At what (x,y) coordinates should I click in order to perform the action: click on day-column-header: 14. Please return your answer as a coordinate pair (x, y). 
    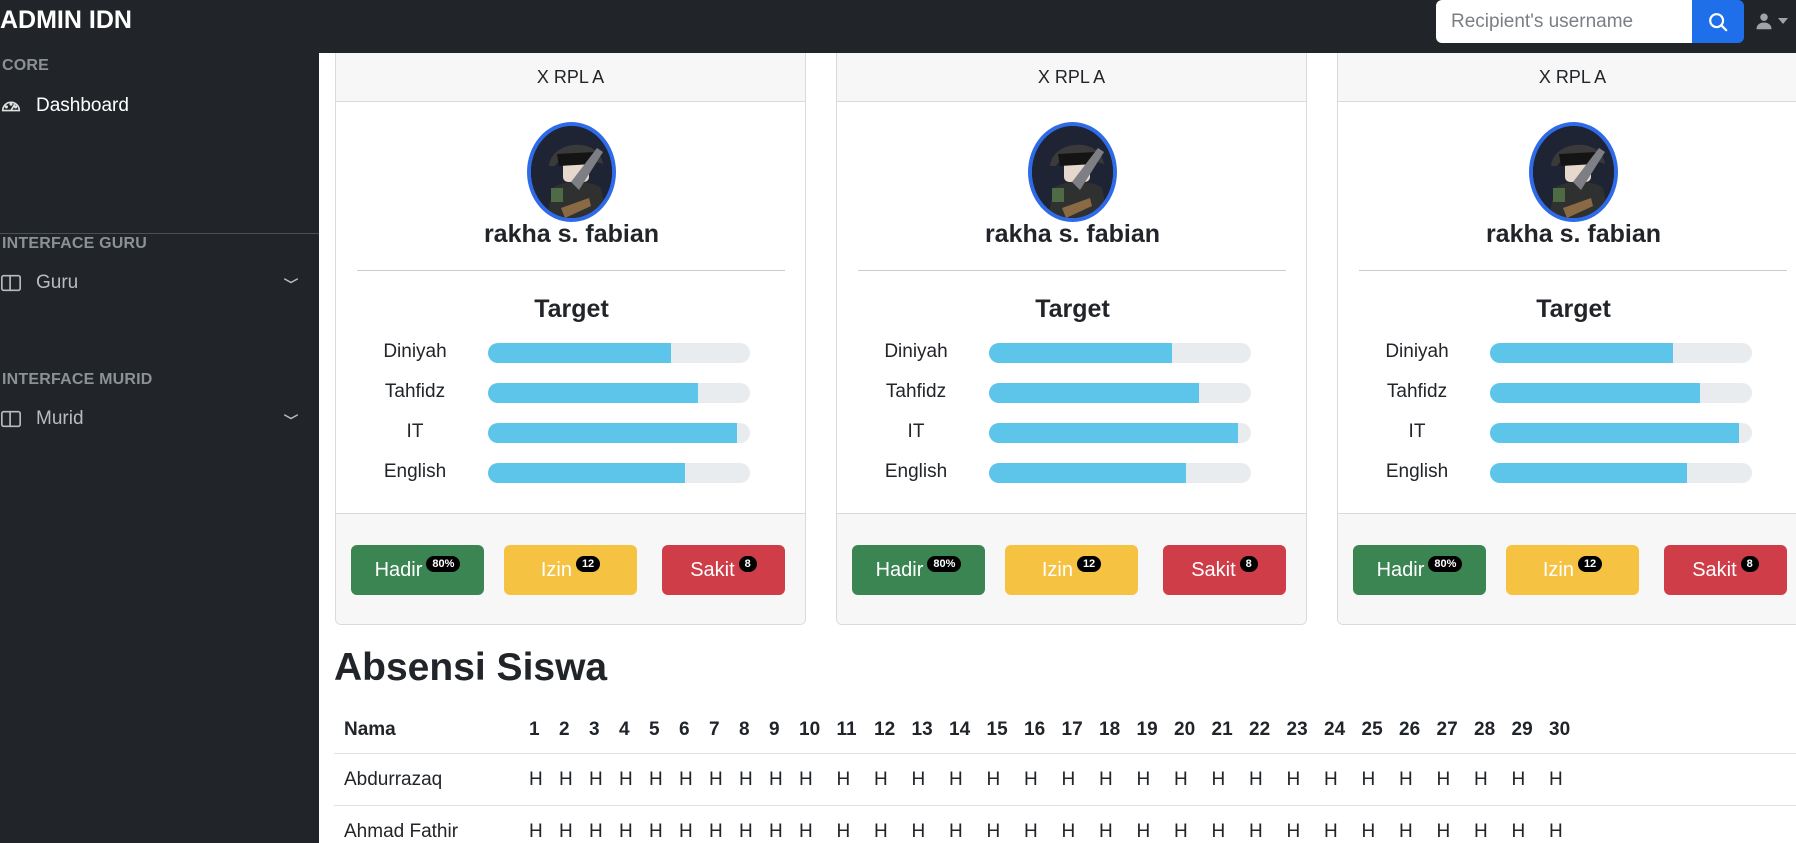
    Looking at the image, I should click on (960, 729).